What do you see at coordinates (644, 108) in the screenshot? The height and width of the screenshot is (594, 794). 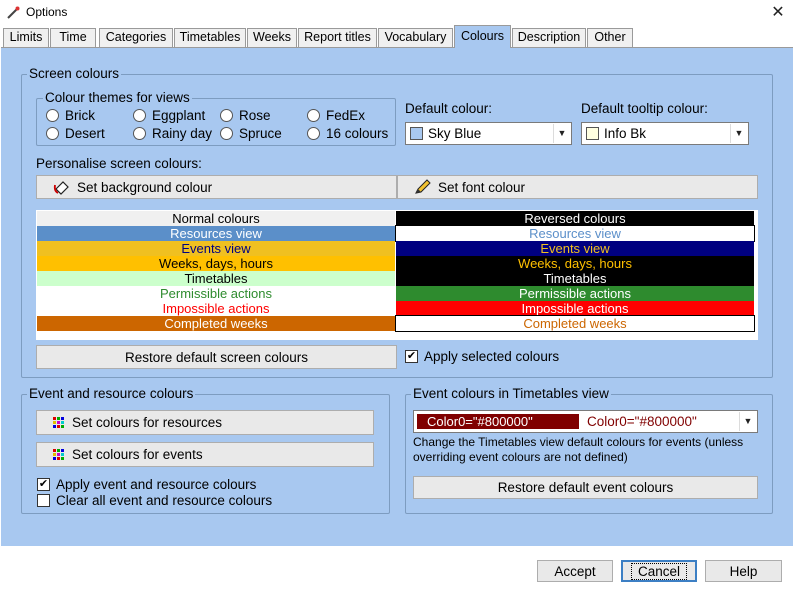 I see `default-tooltip-colour-label: Default tooltip colour:` at bounding box center [644, 108].